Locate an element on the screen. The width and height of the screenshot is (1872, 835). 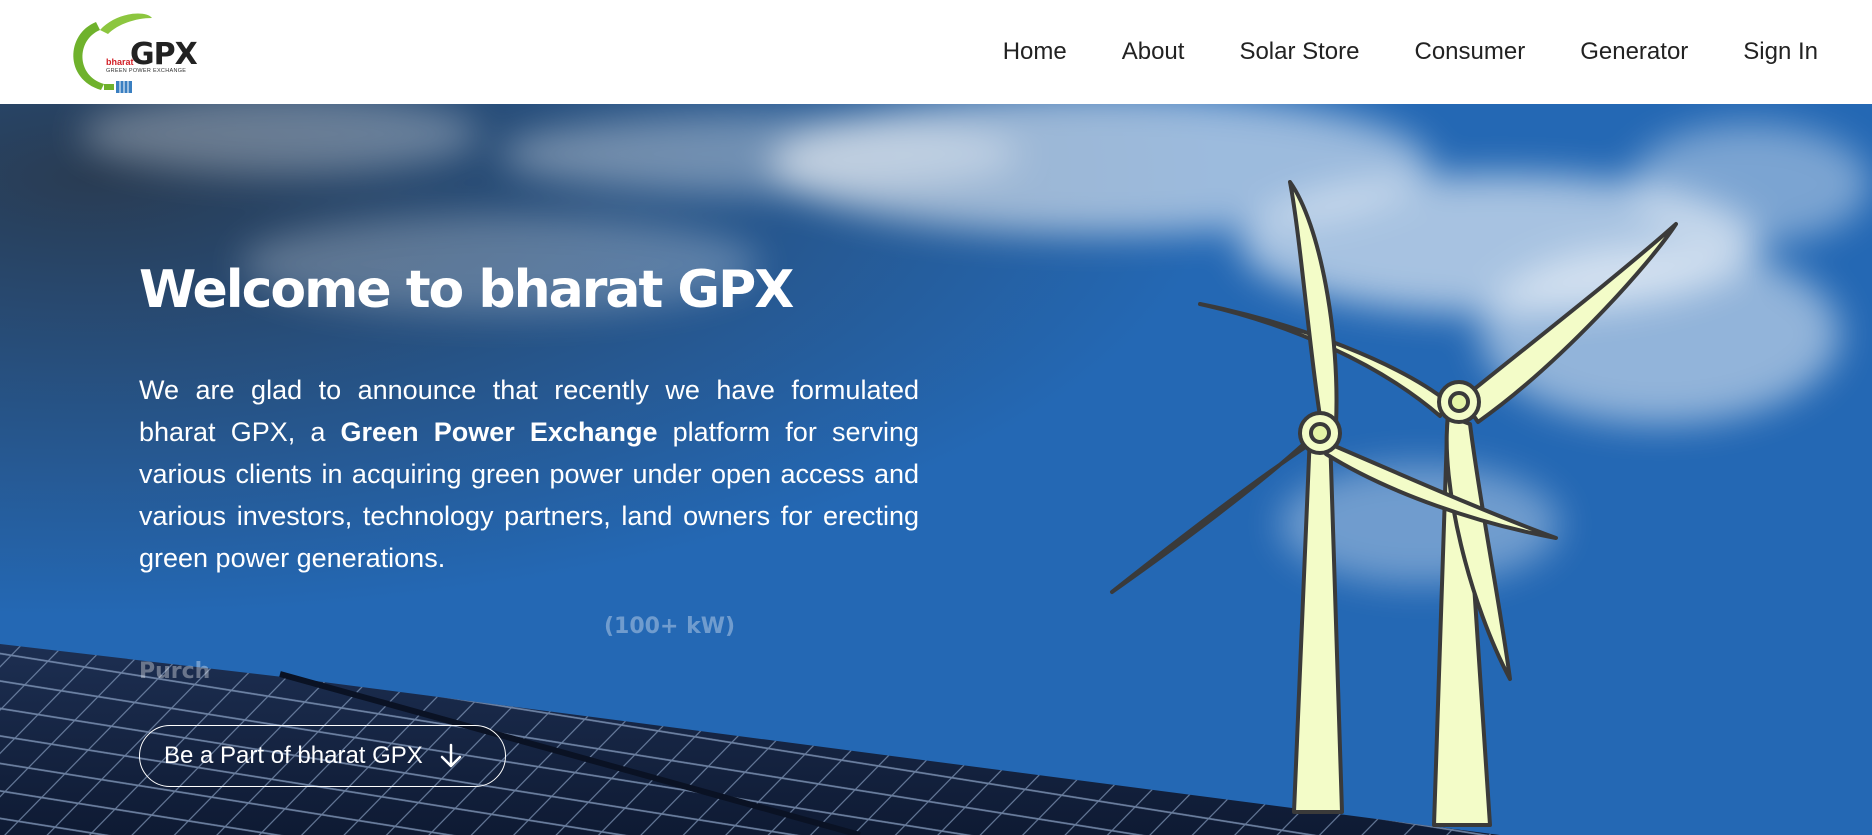
hero-desc-bold: Green Power Exchange is located at coordinates (499, 432).